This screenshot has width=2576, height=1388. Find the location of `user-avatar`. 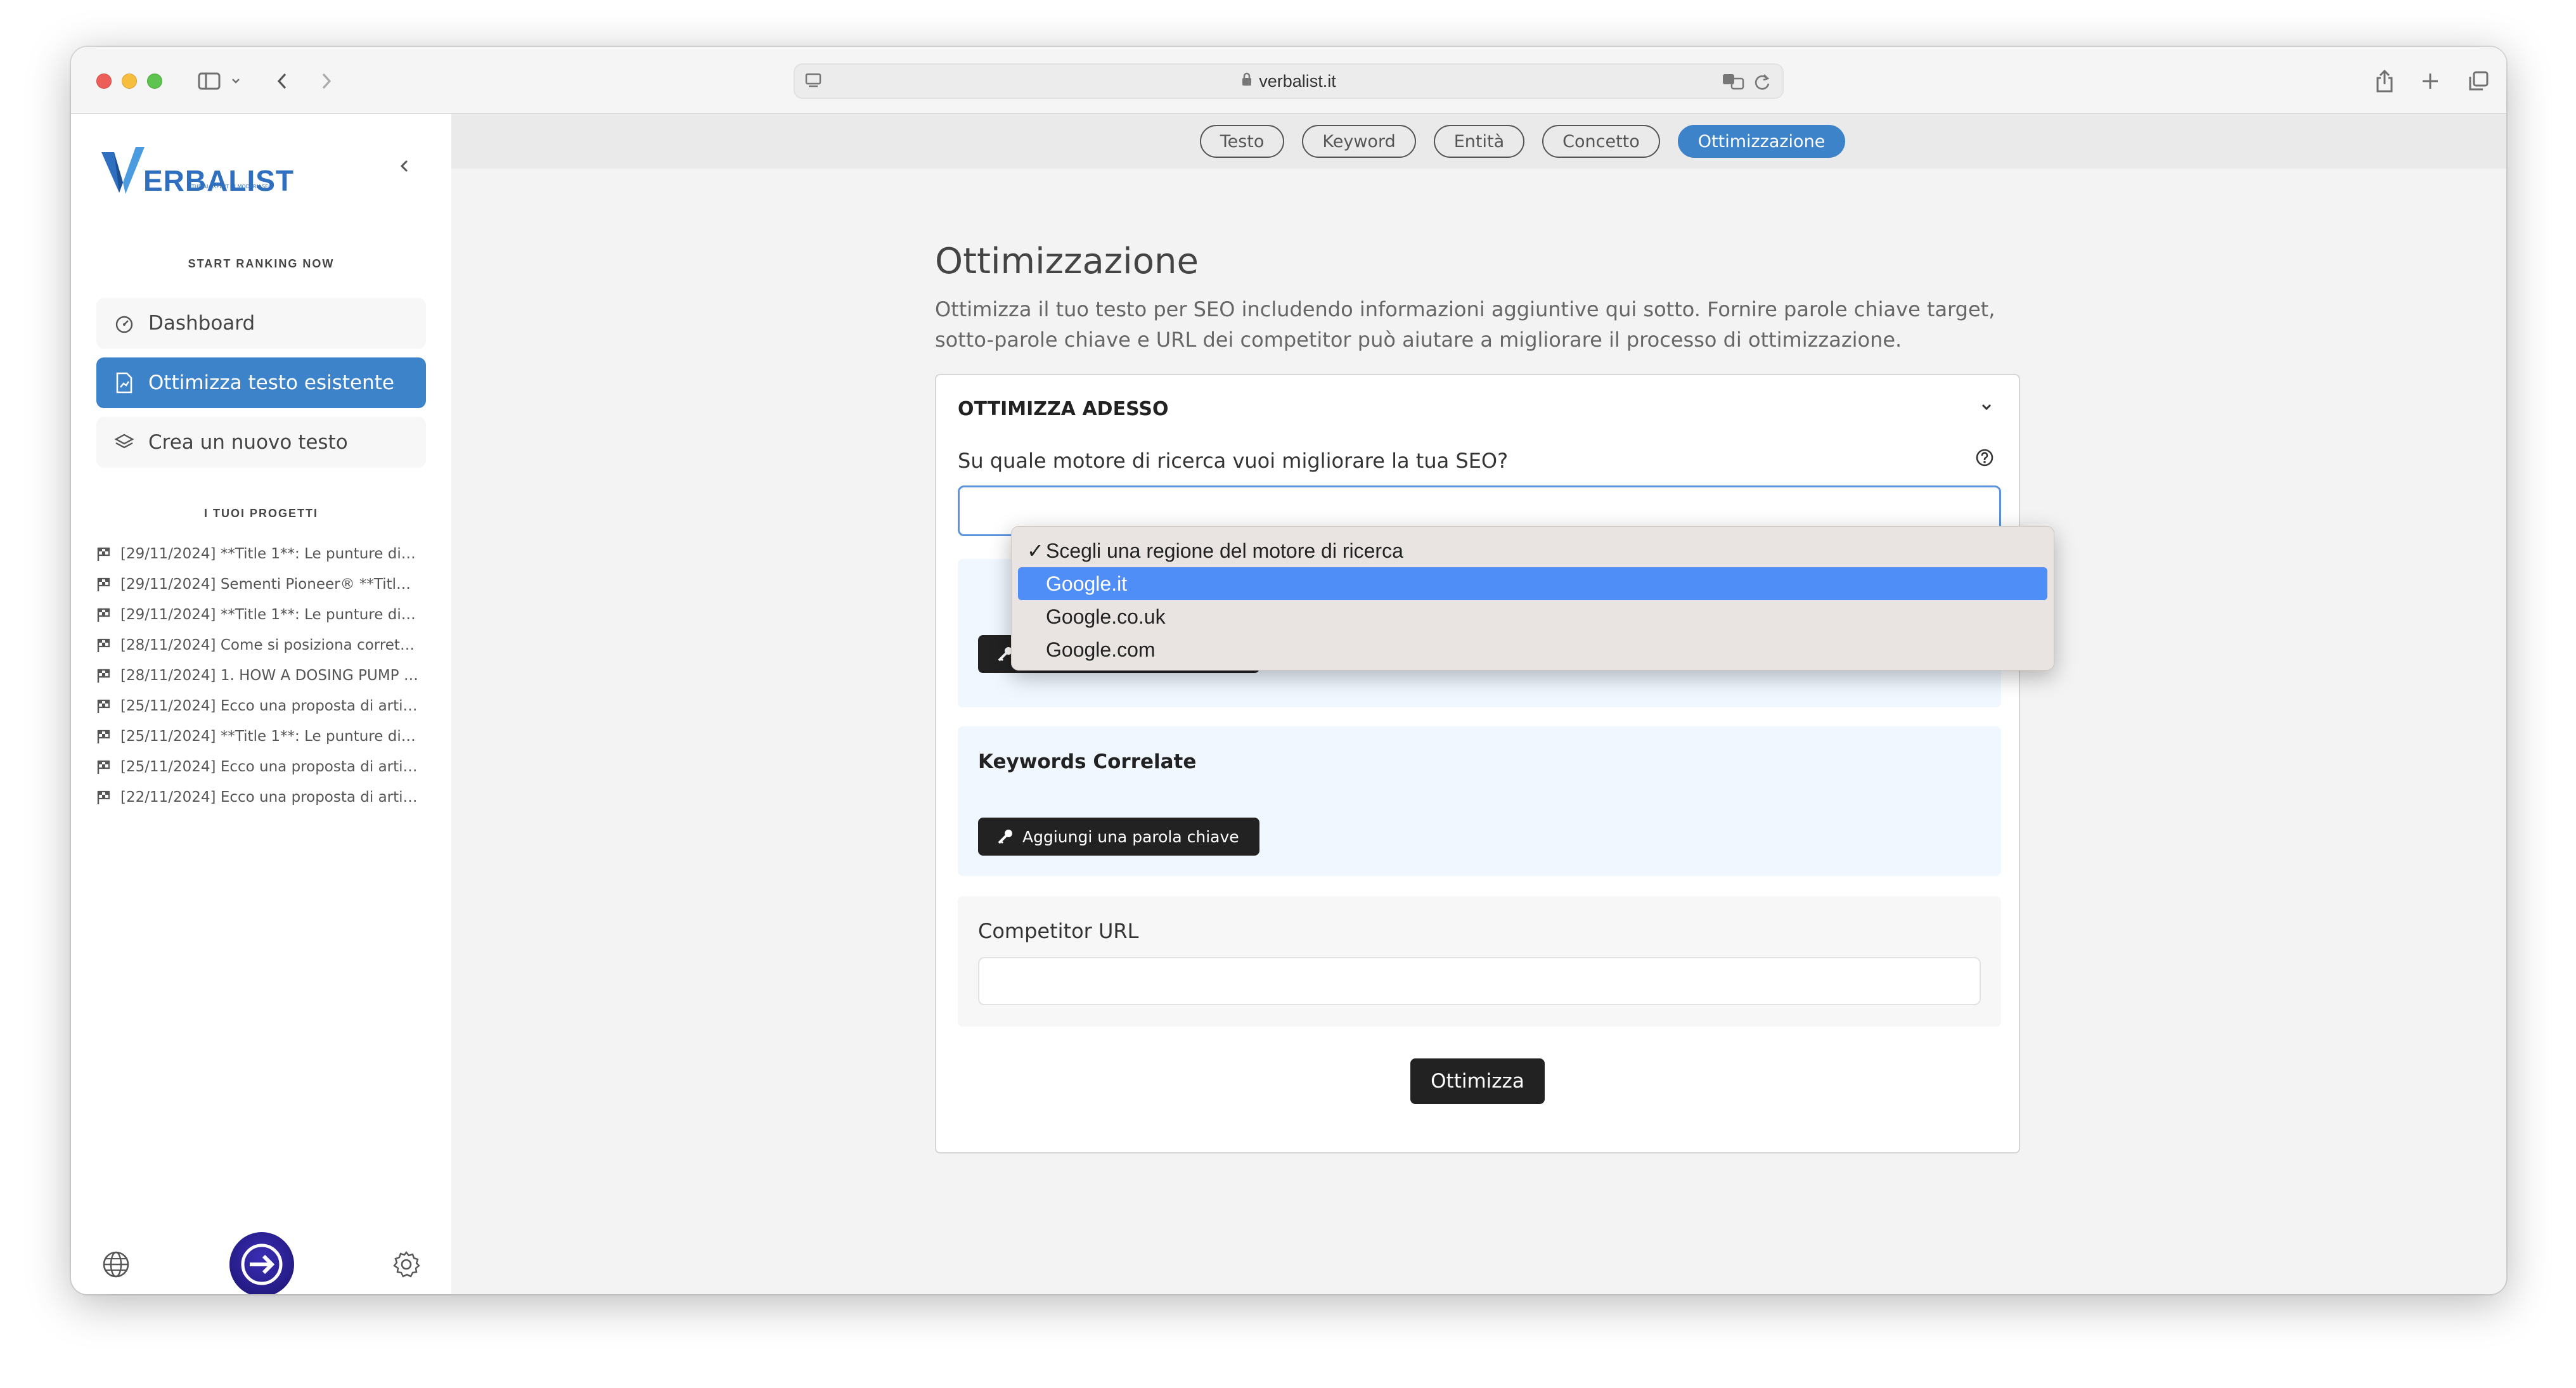

user-avatar is located at coordinates (261, 1263).